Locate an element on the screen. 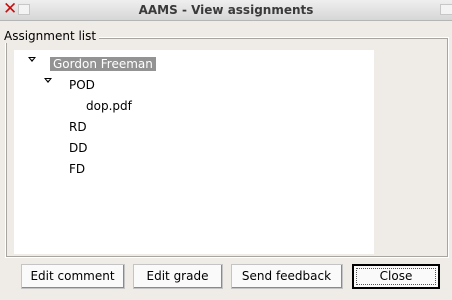  assignment-list-title: Assignment list is located at coordinates (52, 36).